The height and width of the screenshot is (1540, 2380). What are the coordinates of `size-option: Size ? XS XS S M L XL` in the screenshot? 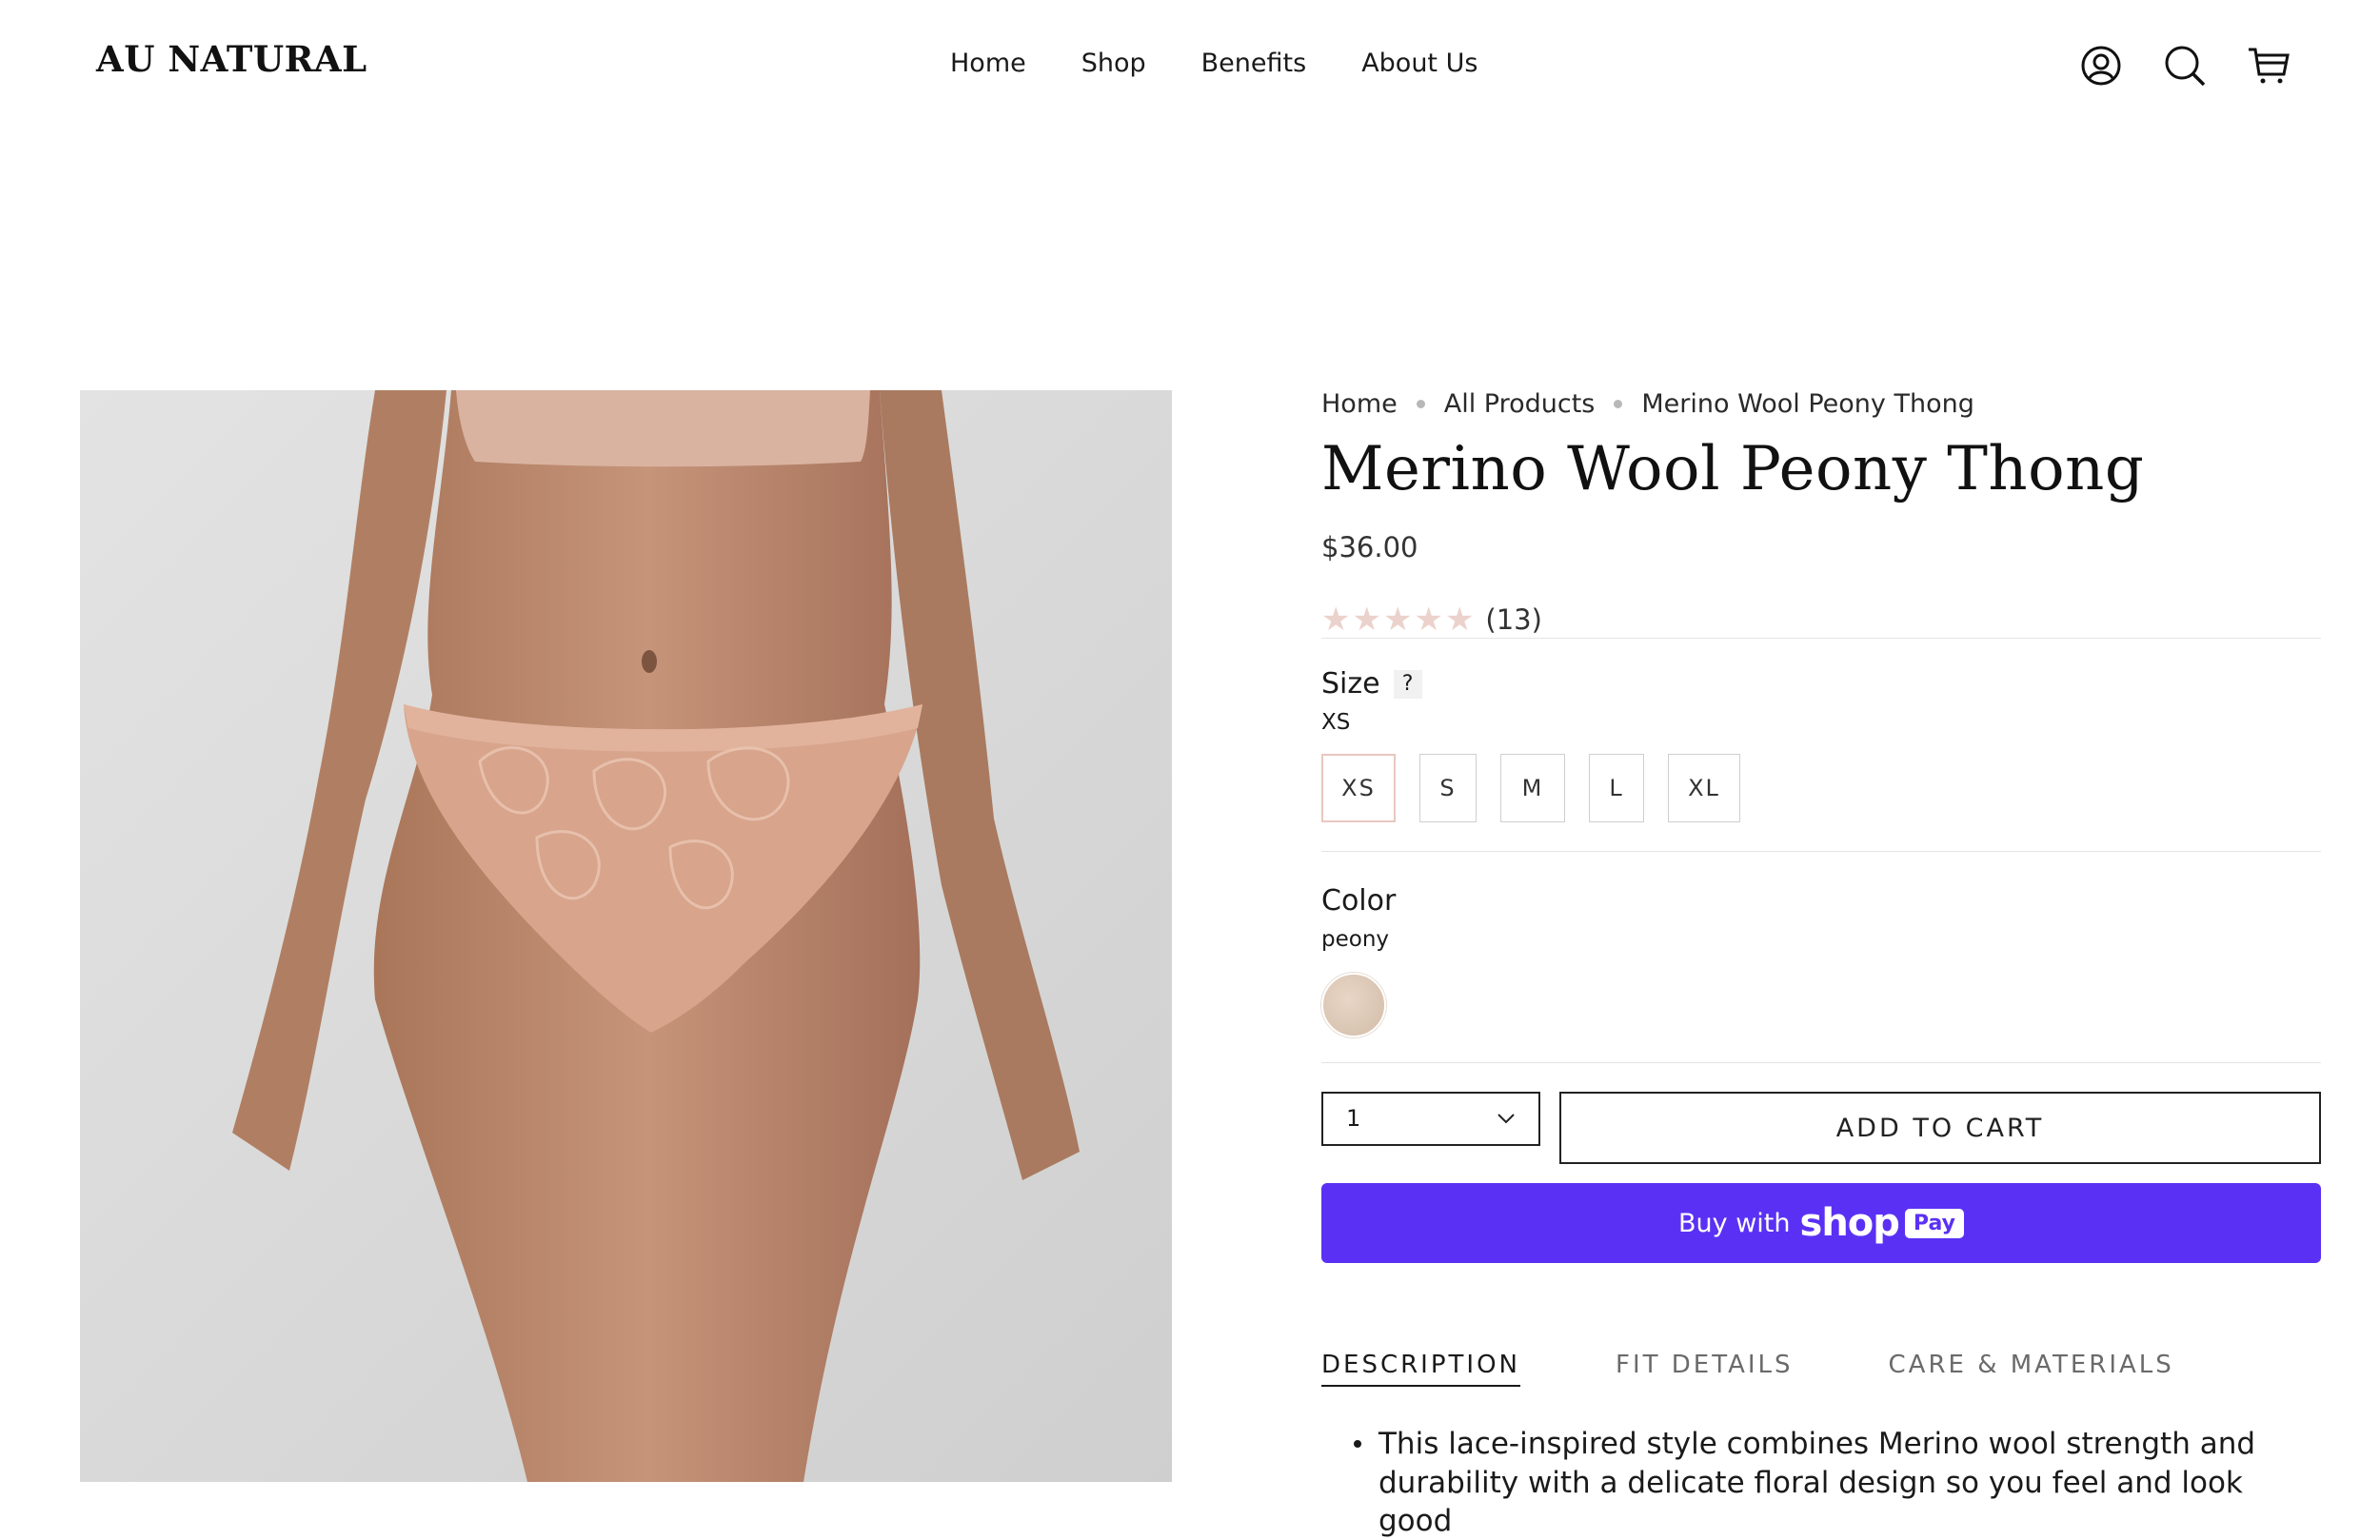 It's located at (1821, 745).